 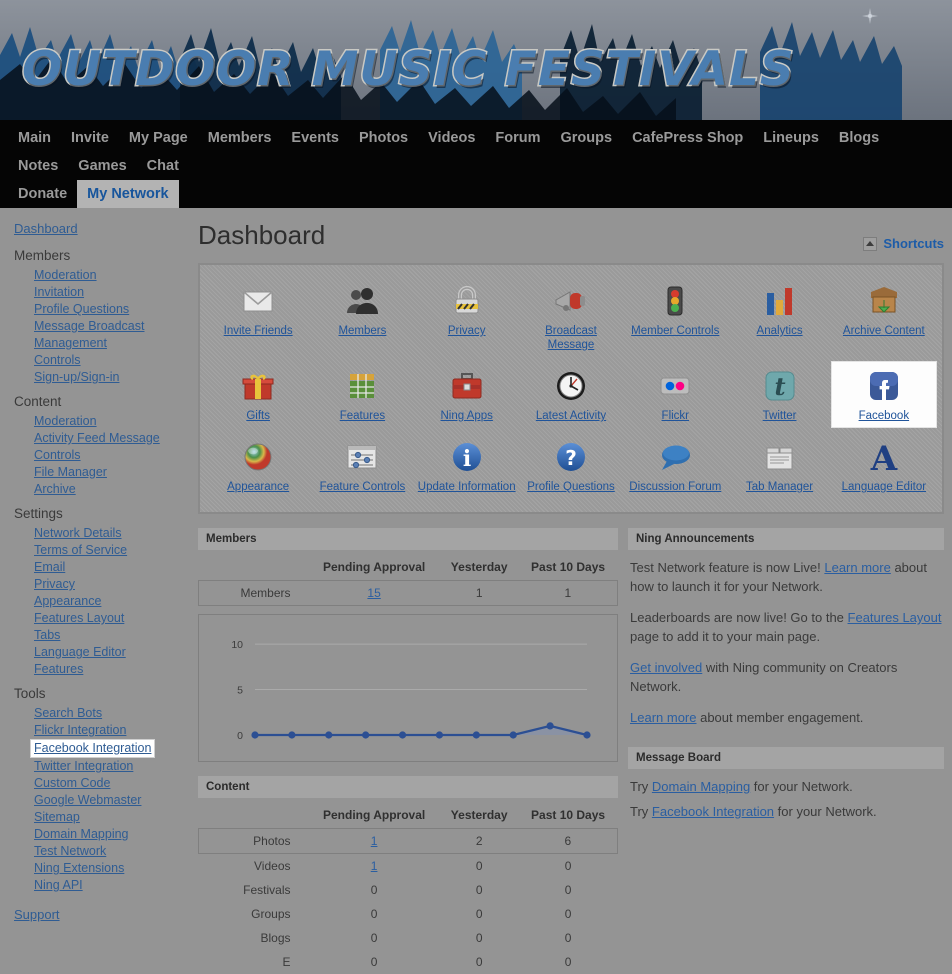 I want to click on shortcut-label: Ning Apps, so click(x=466, y=416).